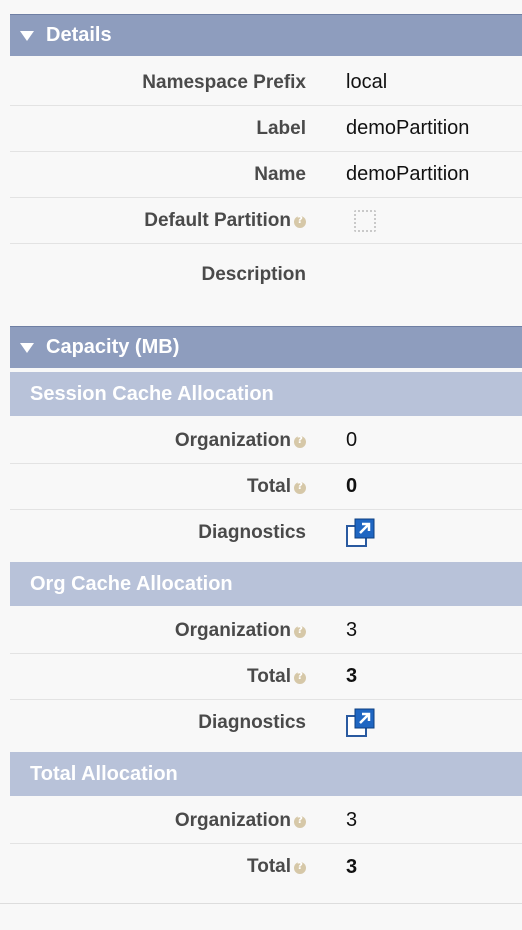  What do you see at coordinates (280, 174) in the screenshot?
I see `field-label: Name` at bounding box center [280, 174].